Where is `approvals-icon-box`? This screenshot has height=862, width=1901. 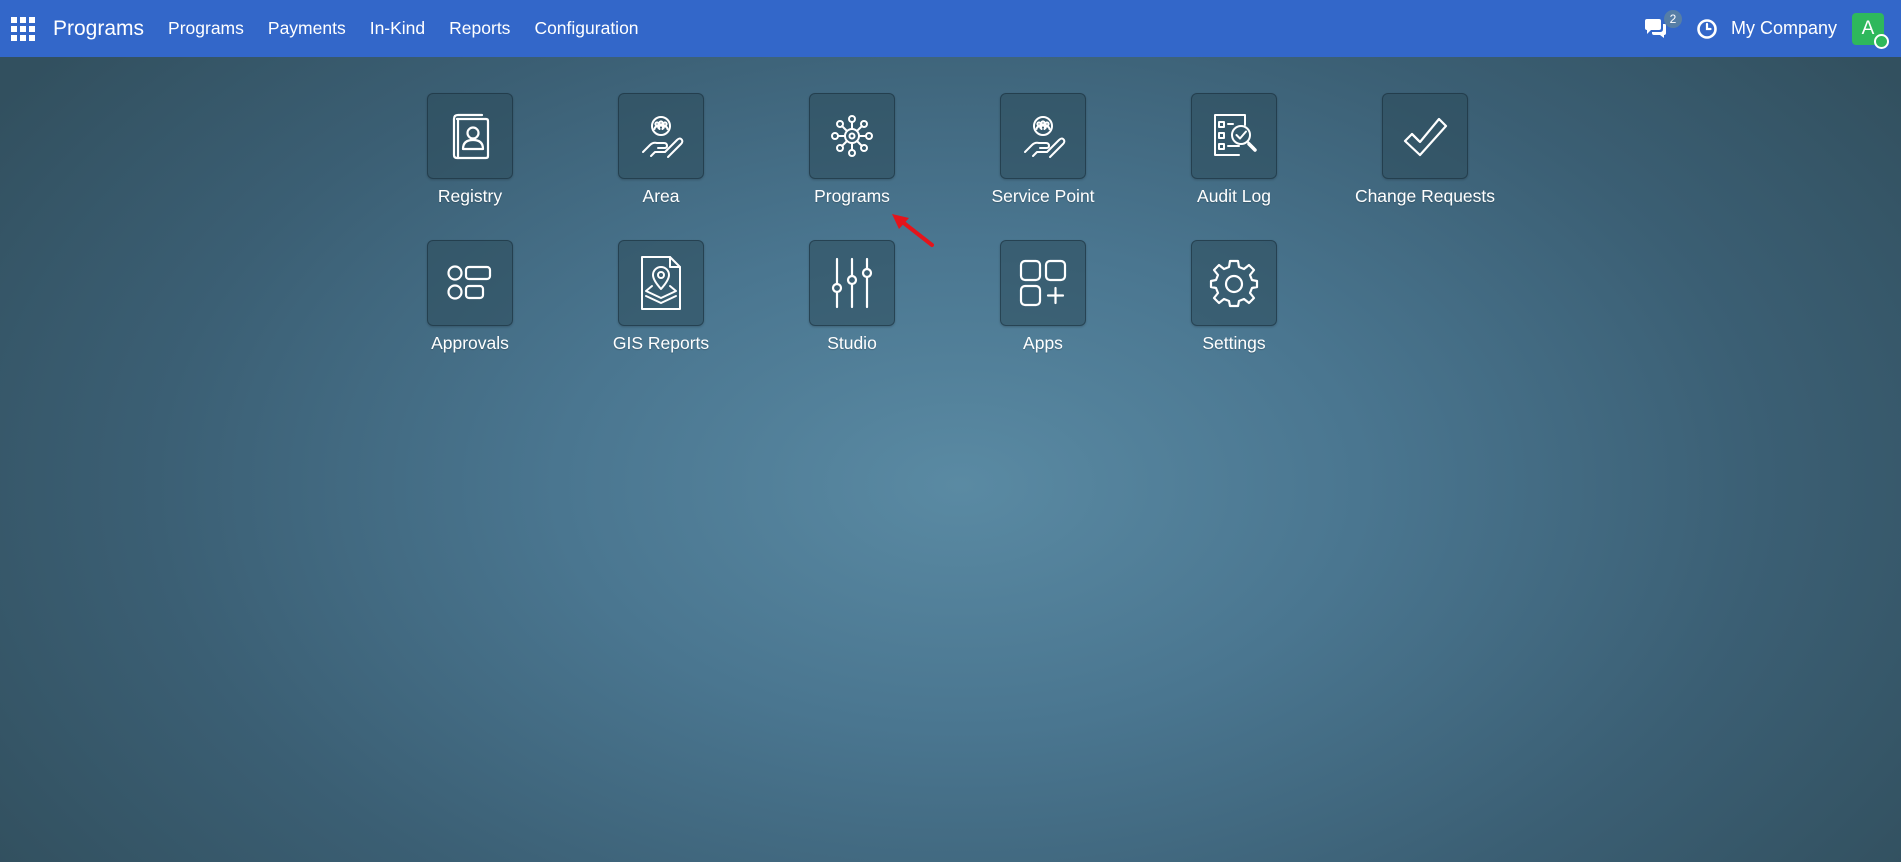 approvals-icon-box is located at coordinates (470, 283).